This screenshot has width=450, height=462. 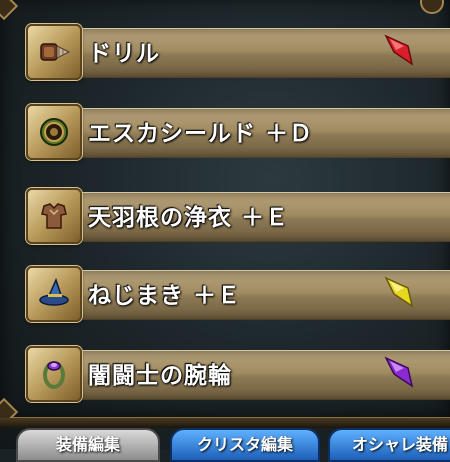 What do you see at coordinates (54, 374) in the screenshot?
I see `bracelet-icon` at bounding box center [54, 374].